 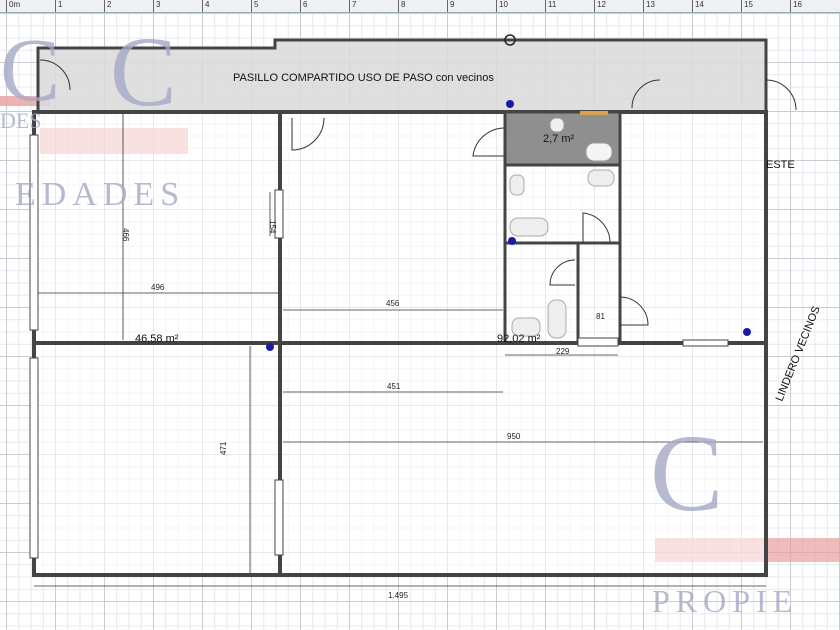 What do you see at coordinates (401, 6) in the screenshot?
I see `ruler-label: 8` at bounding box center [401, 6].